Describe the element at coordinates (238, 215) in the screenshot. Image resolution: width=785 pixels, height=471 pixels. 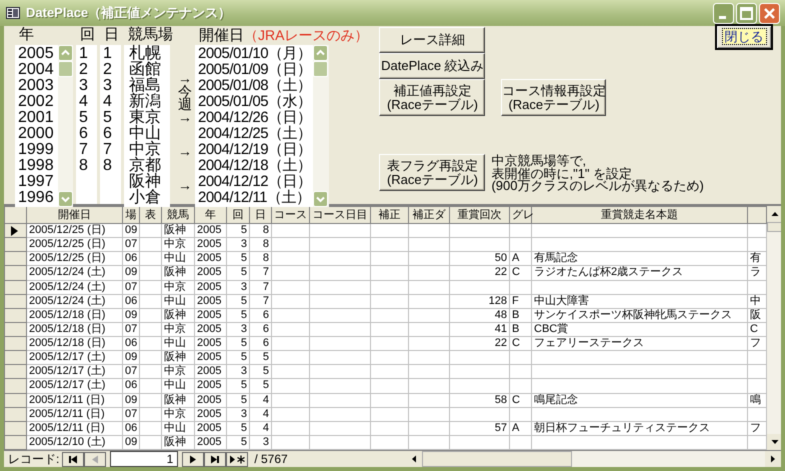
I see `column-header: 回` at that location.